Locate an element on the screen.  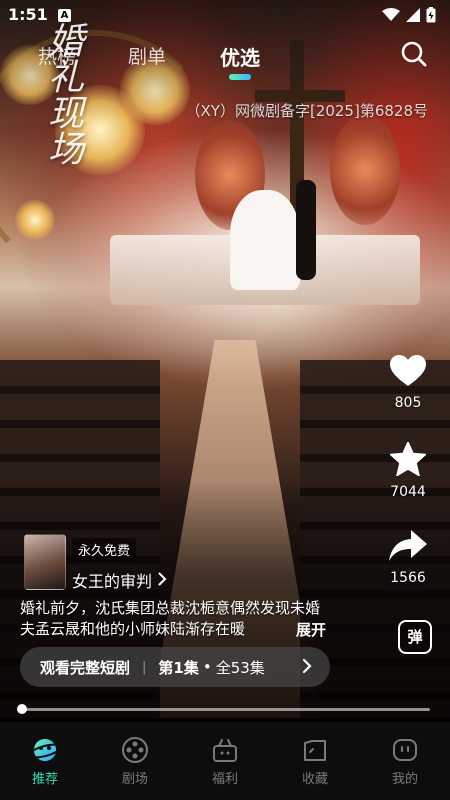
playback-progress-bar is located at coordinates (223, 709).